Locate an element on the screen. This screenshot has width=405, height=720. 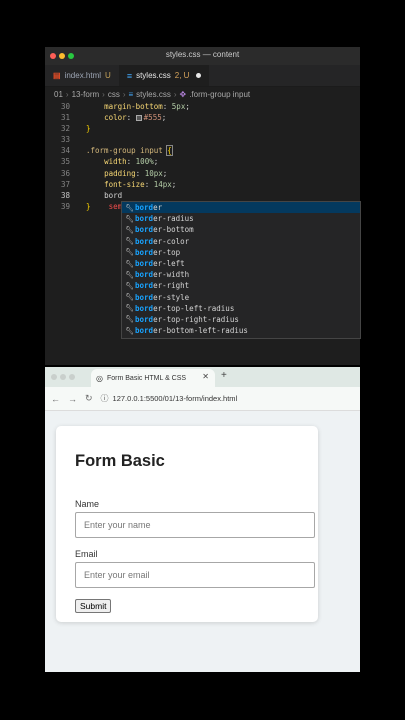
suggestion-item: 🔧︎ bord er-top-left-radius is located at coordinates (241, 308).